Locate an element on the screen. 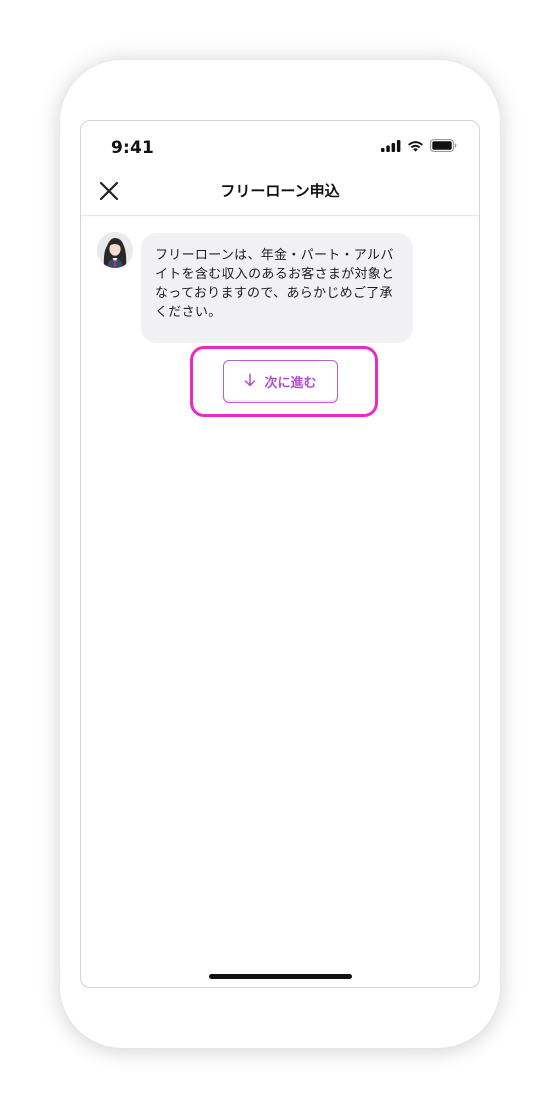  operator-avatar is located at coordinates (115, 250).